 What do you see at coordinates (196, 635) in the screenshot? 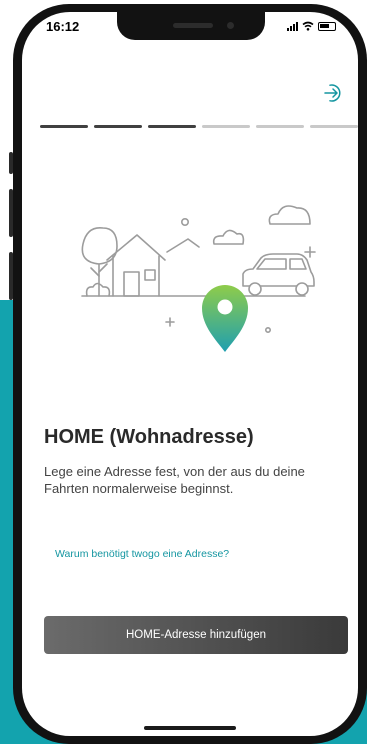
I see `add-home-address-button: HOME-Adresse hinzufügen` at bounding box center [196, 635].